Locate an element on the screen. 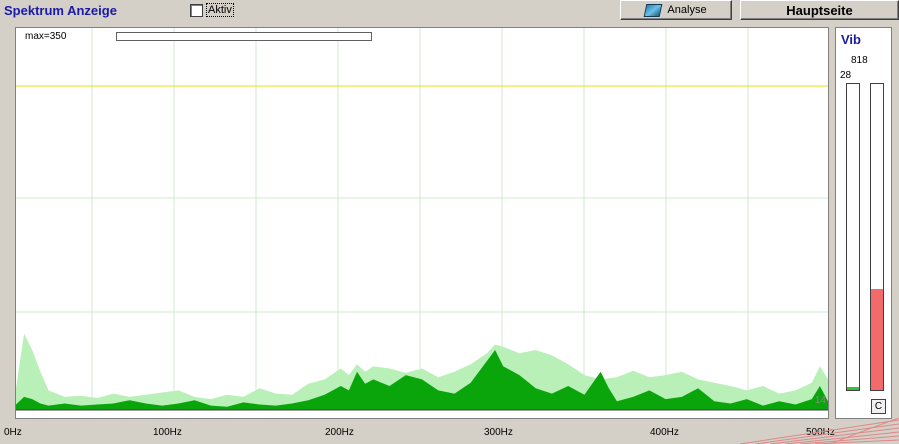  decorative-lines is located at coordinates (819, 431).